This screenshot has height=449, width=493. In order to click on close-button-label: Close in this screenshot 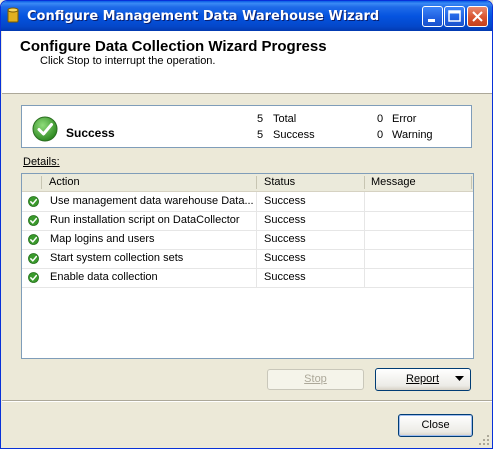, I will do `click(435, 425)`.